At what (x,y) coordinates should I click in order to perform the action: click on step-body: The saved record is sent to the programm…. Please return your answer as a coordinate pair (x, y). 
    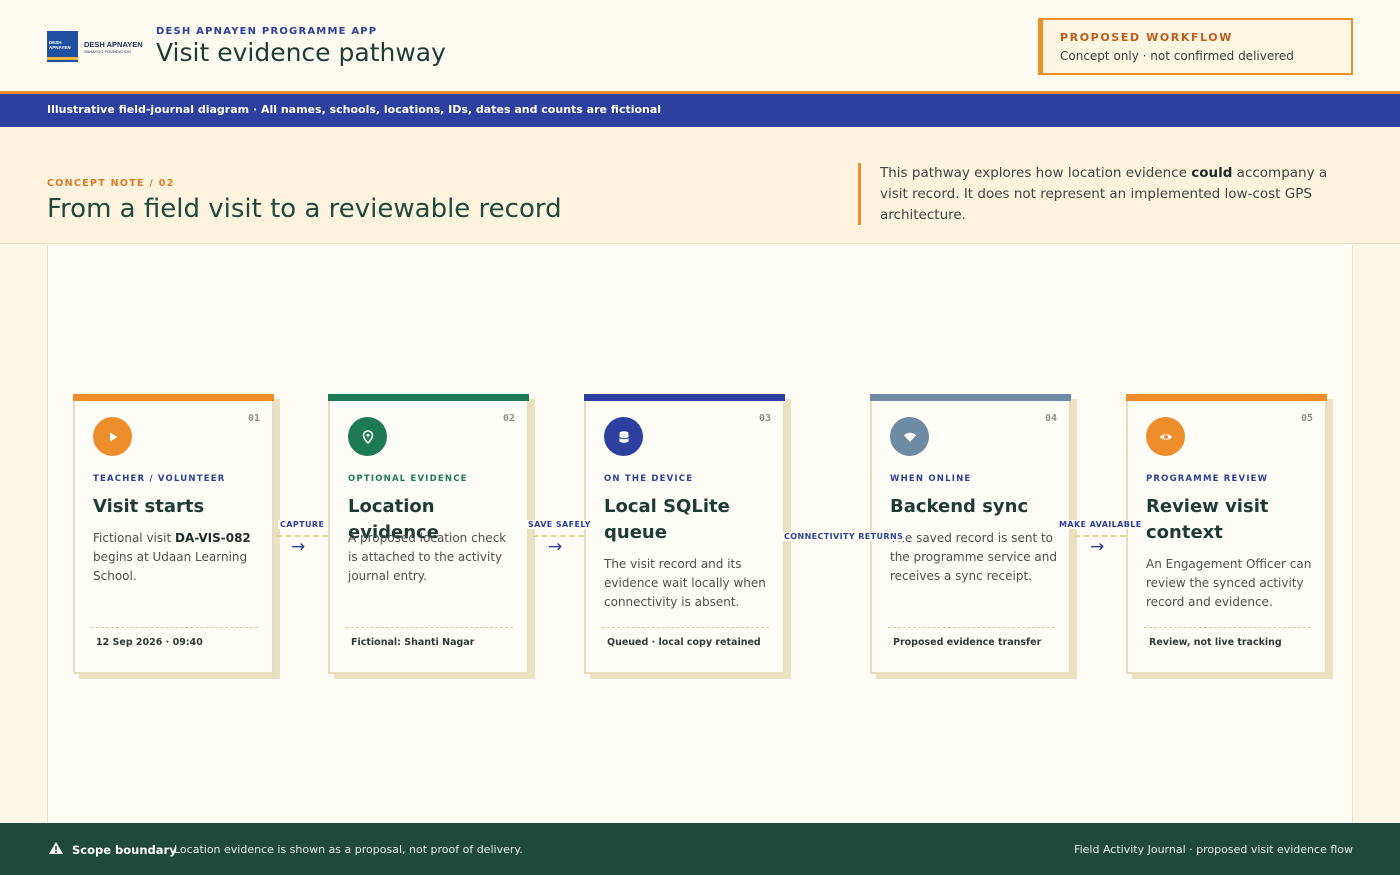
    Looking at the image, I should click on (973, 557).